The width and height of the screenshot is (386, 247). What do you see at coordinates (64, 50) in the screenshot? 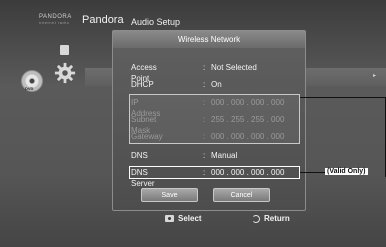
I see `small-device-icon` at bounding box center [64, 50].